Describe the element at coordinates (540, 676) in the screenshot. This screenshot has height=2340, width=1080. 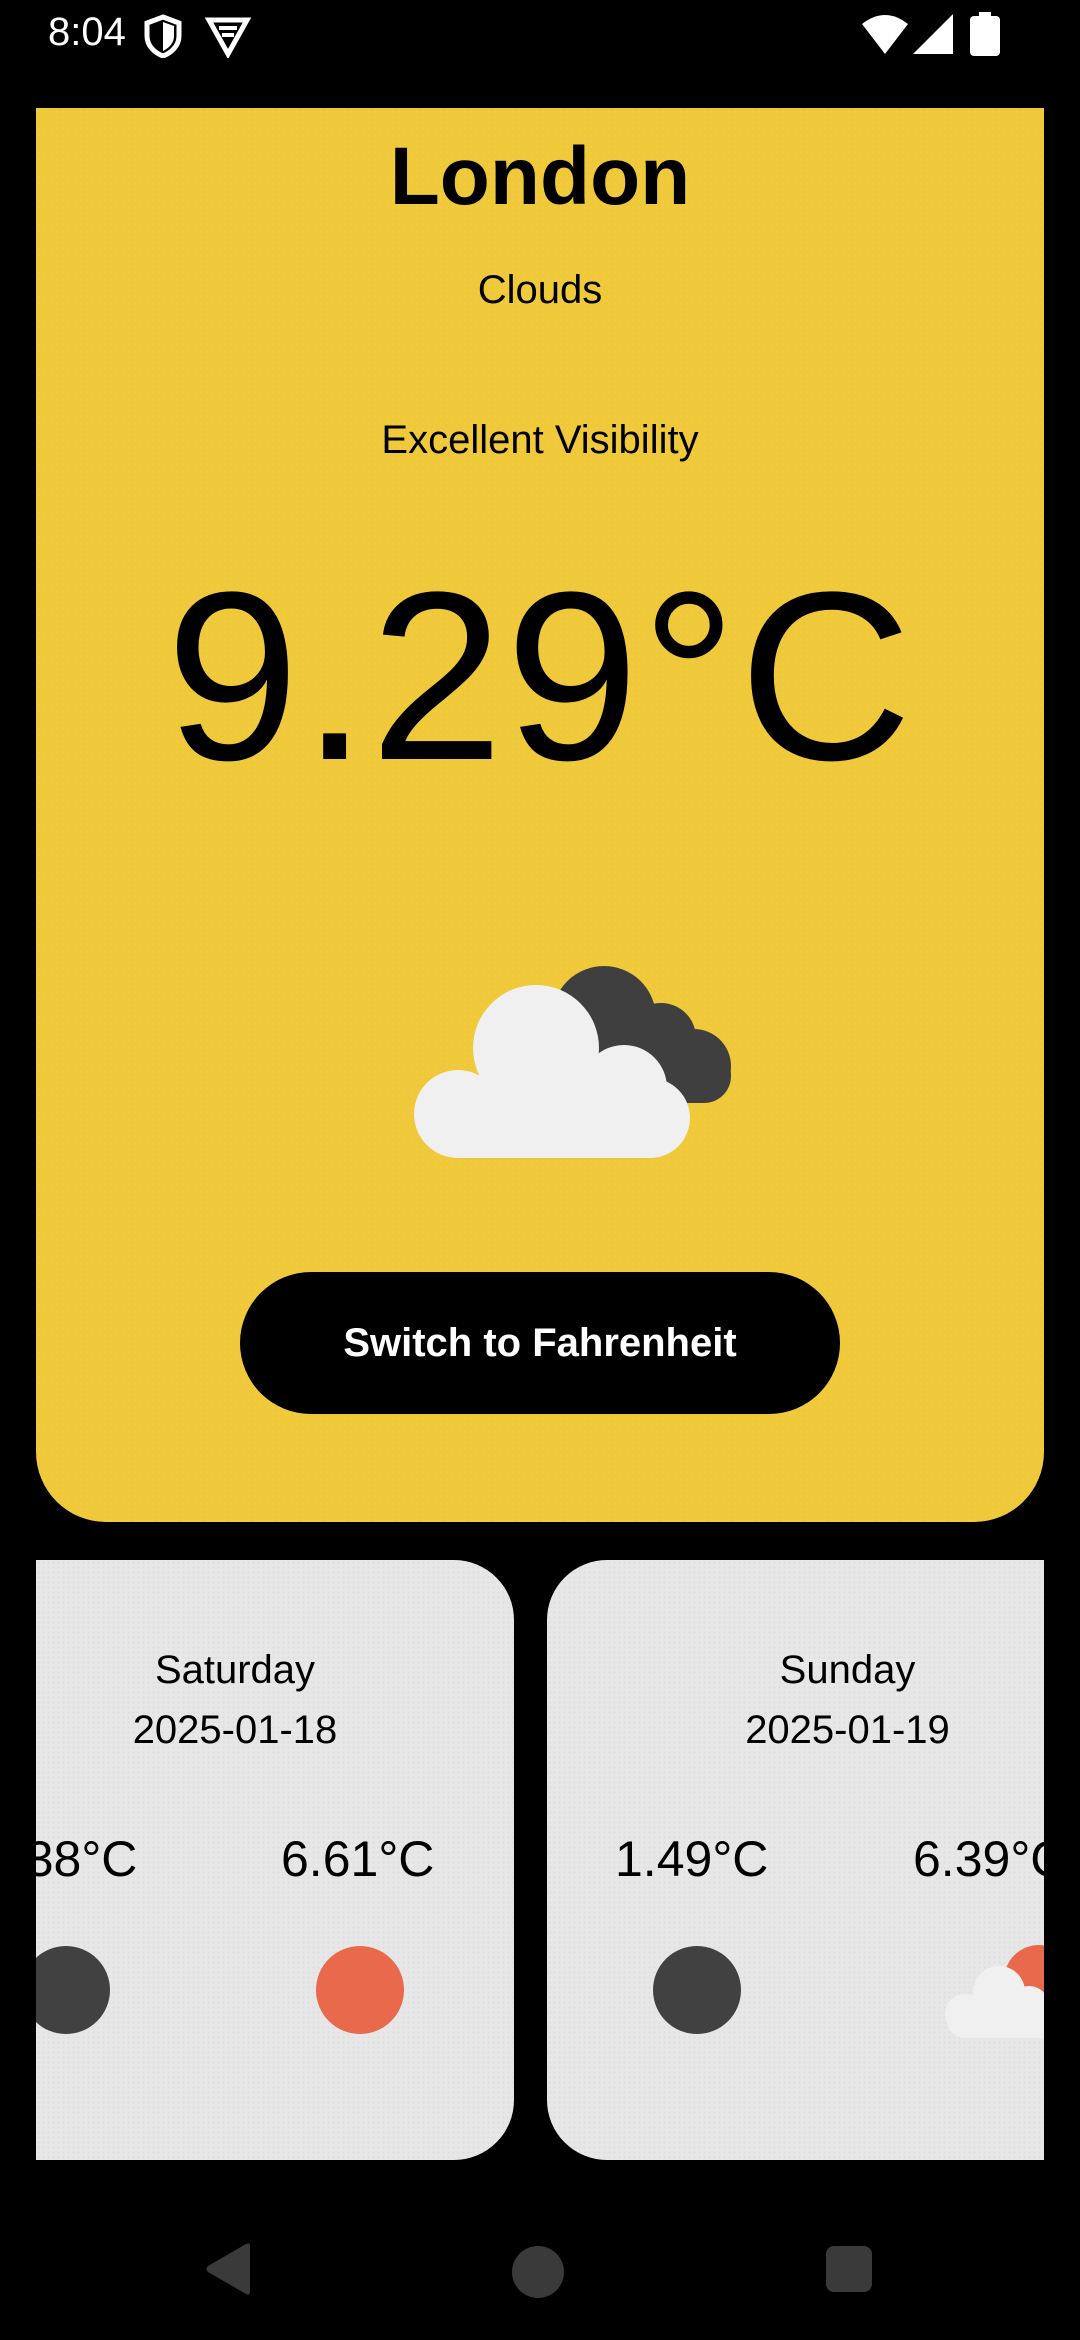
I see `current-temperature: 9.29°C` at that location.